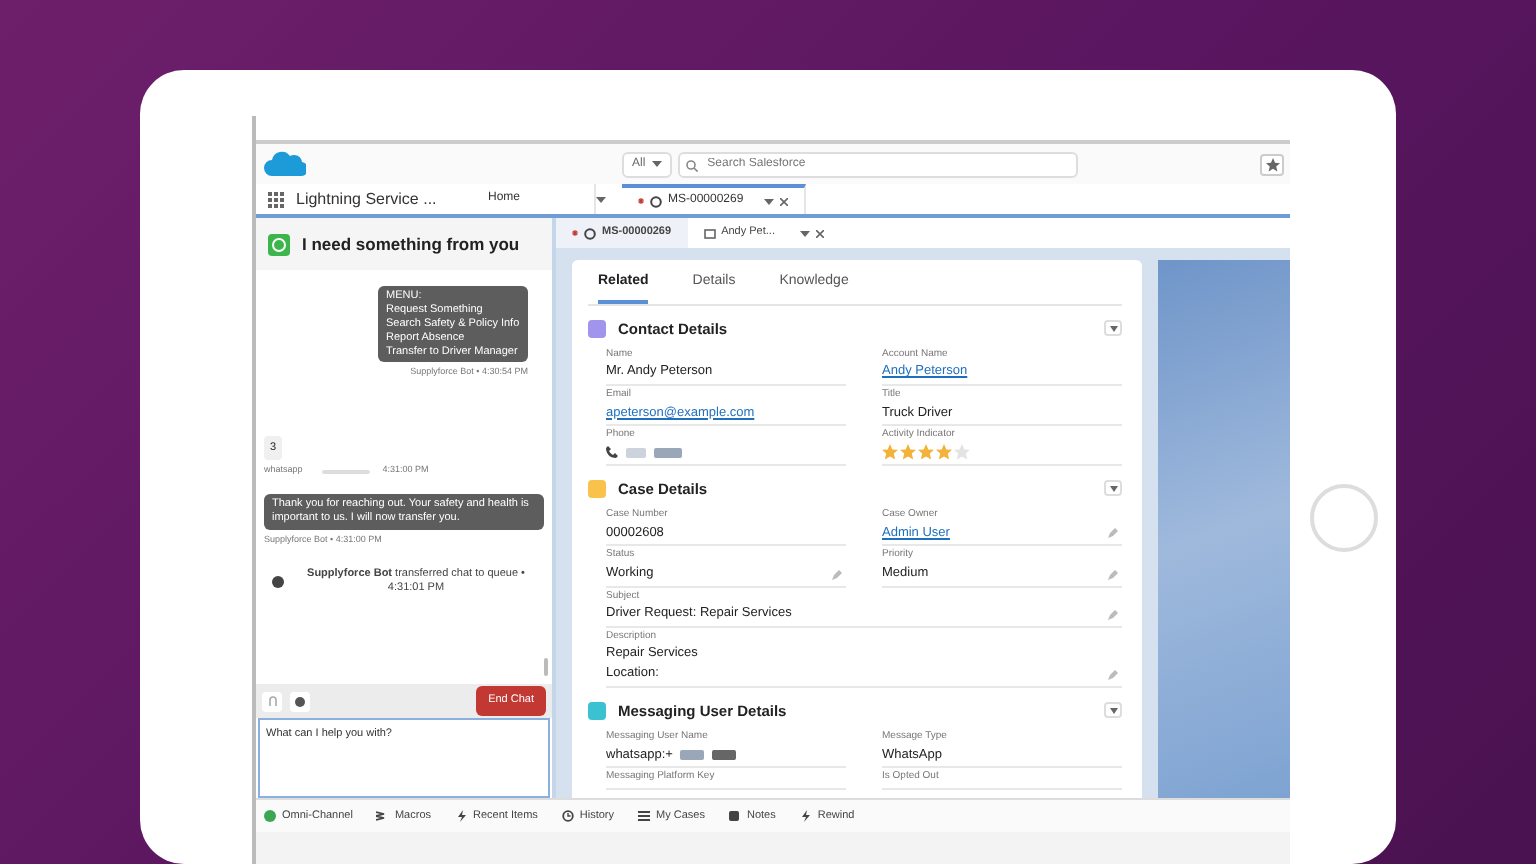  Describe the element at coordinates (300, 701) in the screenshot. I see `emoji-button` at that location.